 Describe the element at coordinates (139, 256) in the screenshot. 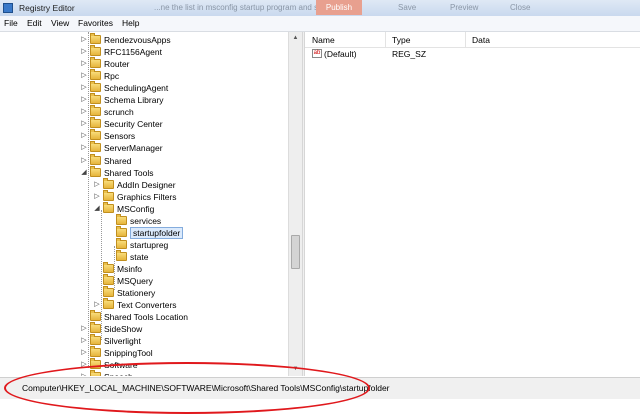

I see `tree-item-label: state` at that location.